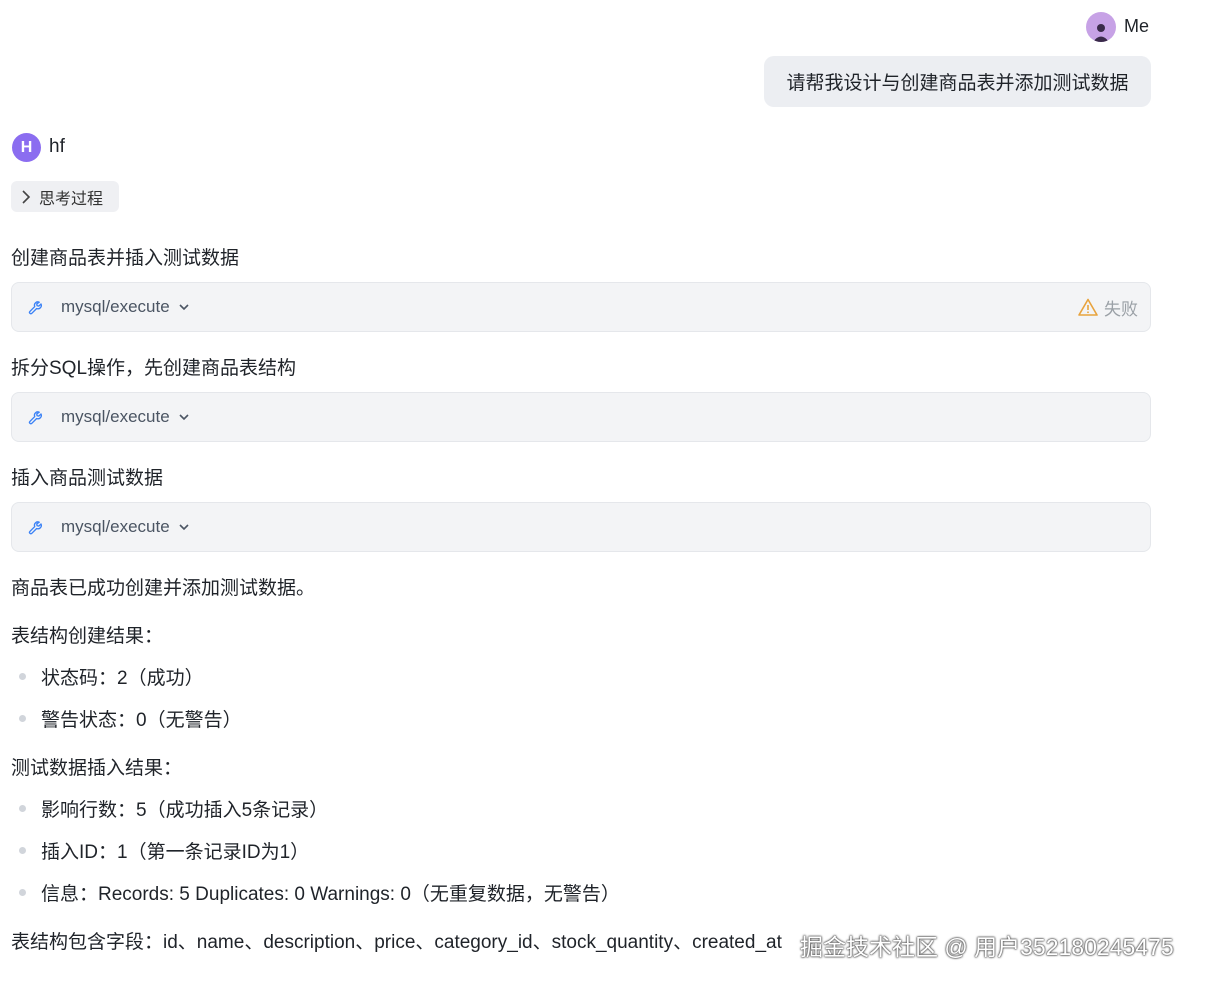  Describe the element at coordinates (125, 258) in the screenshot. I see `step-text: 创建商品表并插入测试数据` at that location.